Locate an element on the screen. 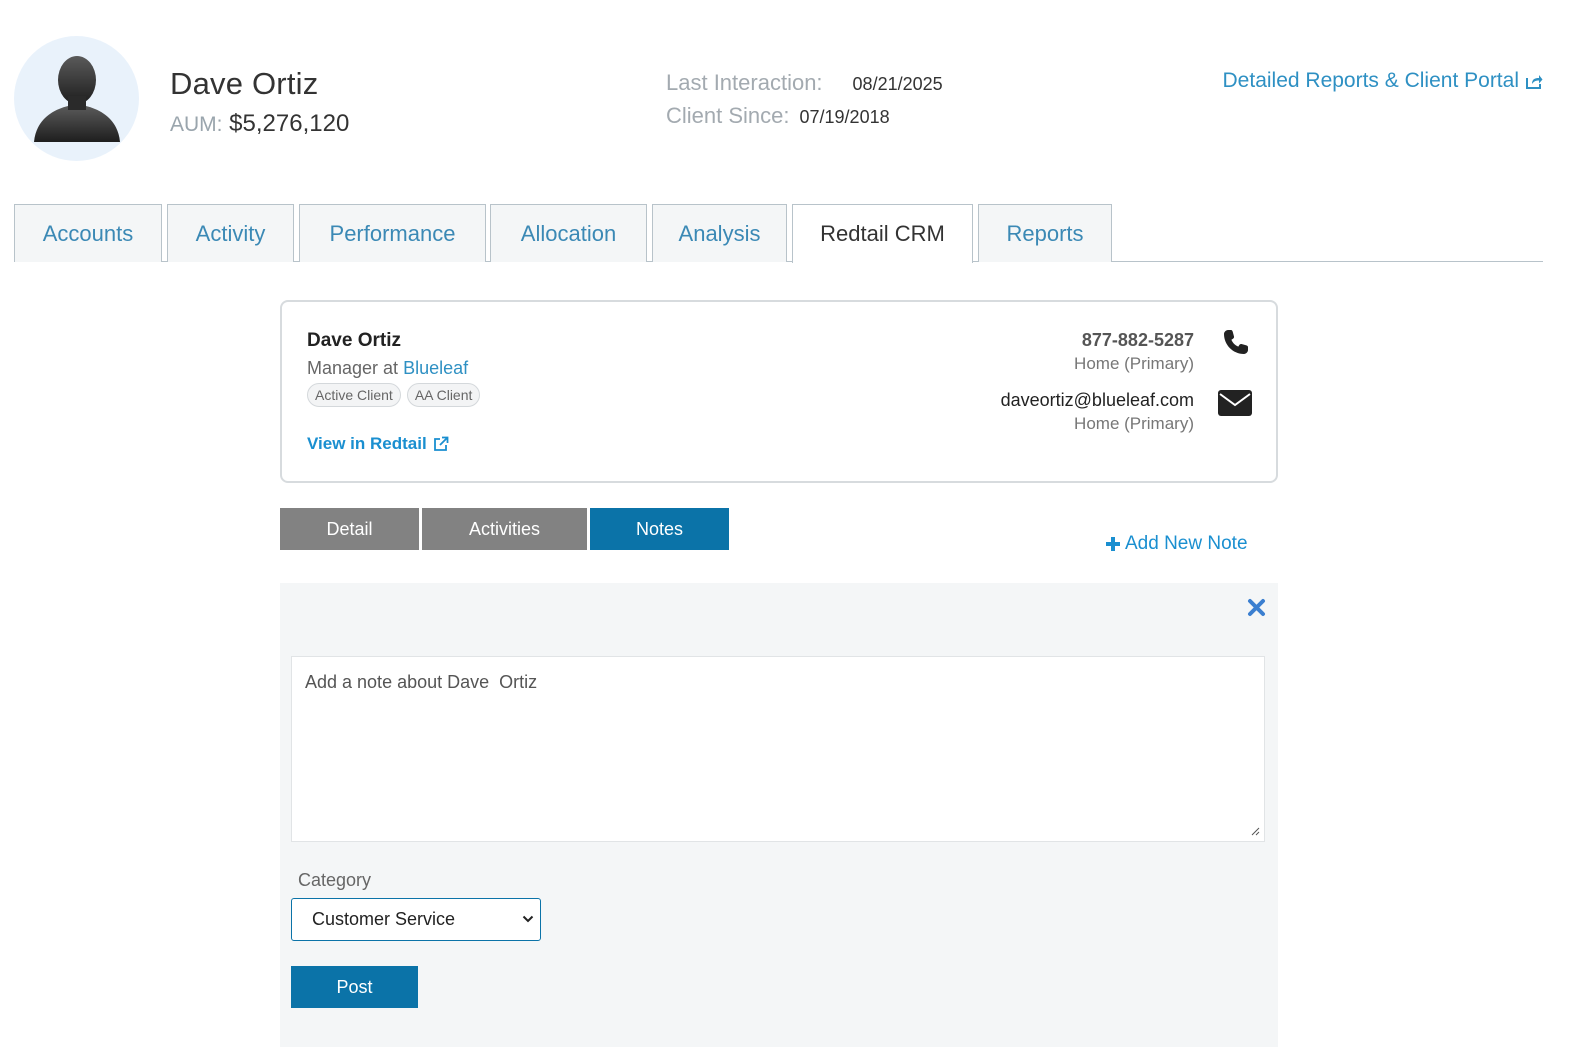 This screenshot has width=1571, height=1047. email-address: daveortiz@blueleaf.com is located at coordinates (1097, 400).